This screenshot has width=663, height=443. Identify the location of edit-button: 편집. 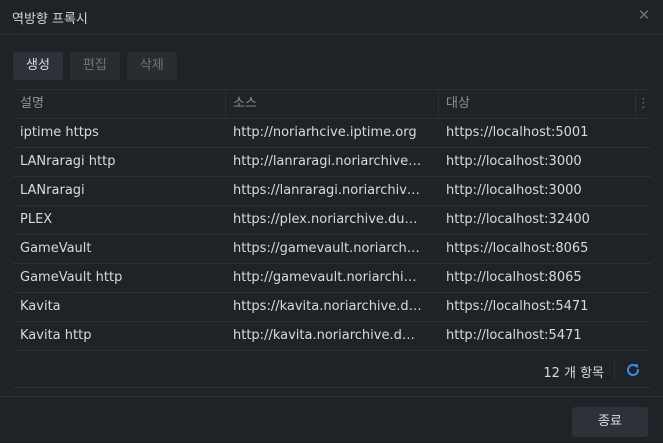
(94, 66).